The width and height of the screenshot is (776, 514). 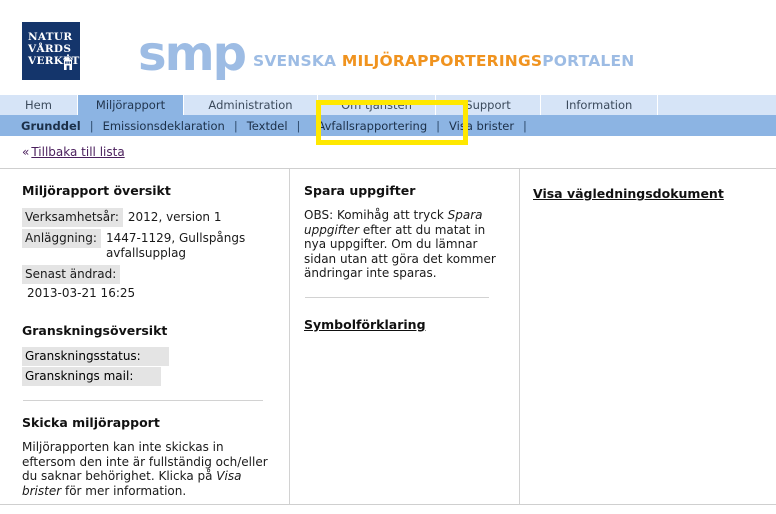 What do you see at coordinates (628, 193) in the screenshot?
I see `guidance-document-link: Visa vägledningsdokument` at bounding box center [628, 193].